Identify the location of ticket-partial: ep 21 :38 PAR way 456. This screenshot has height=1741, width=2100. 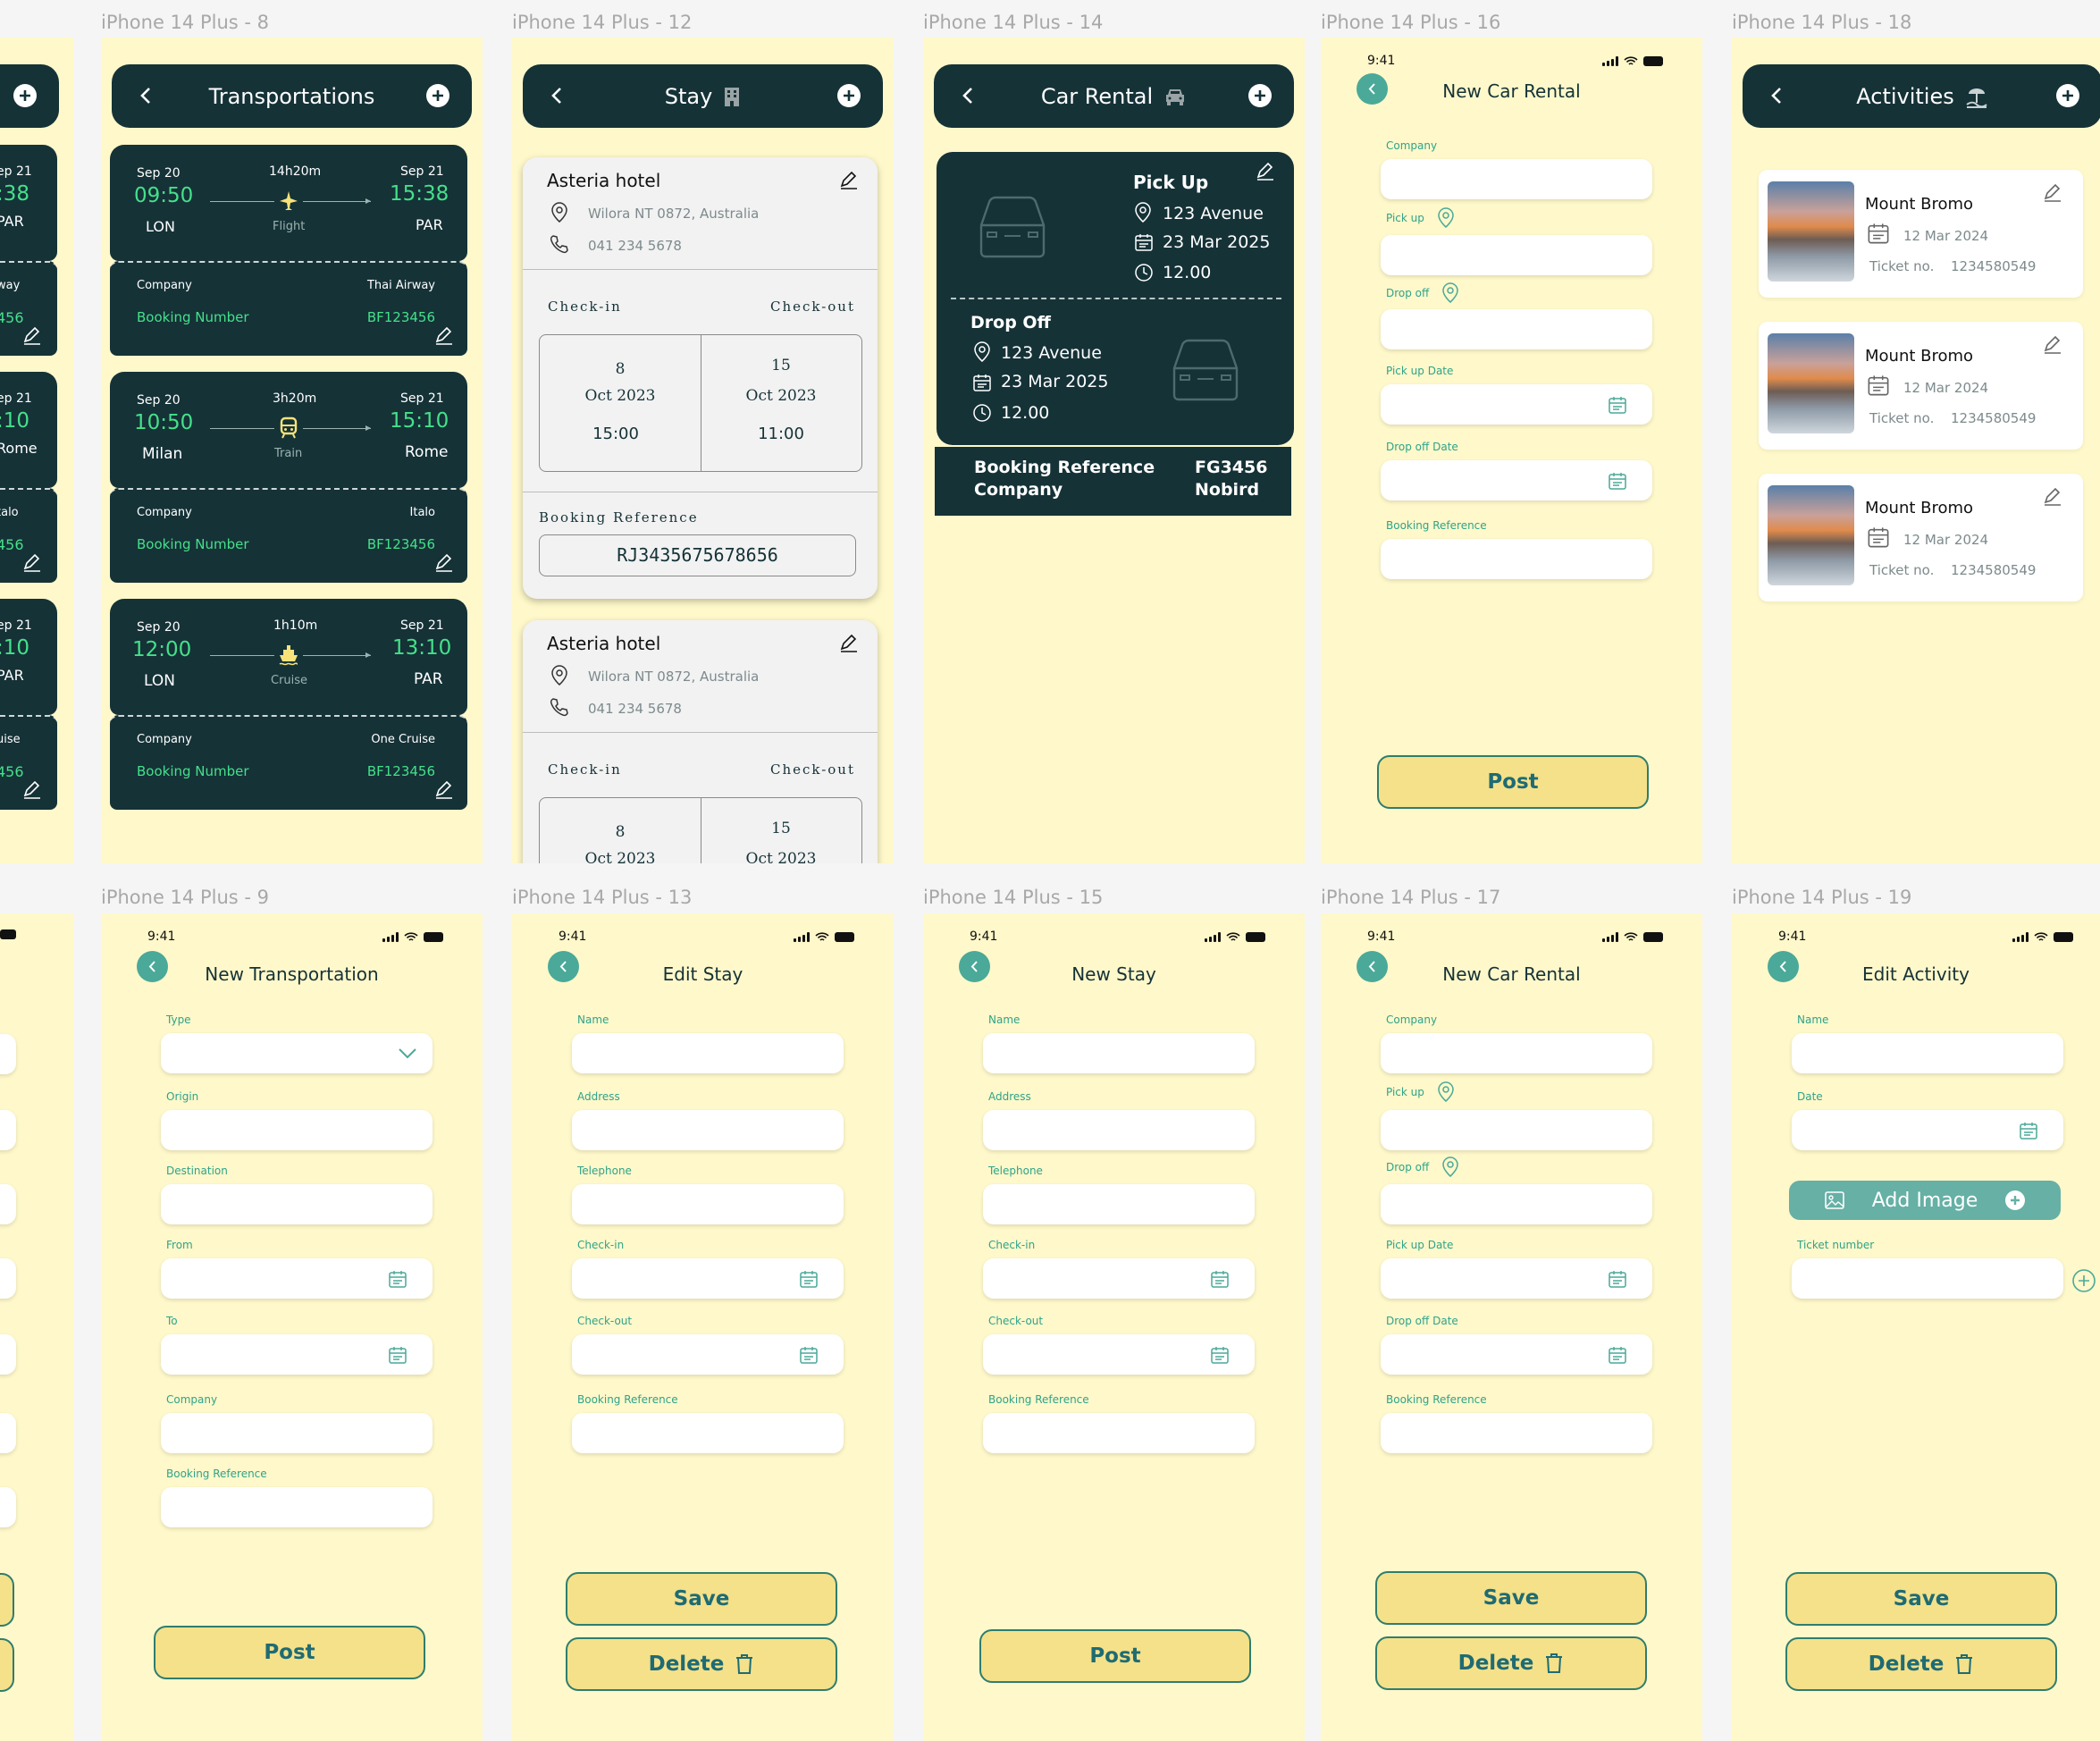
(28, 251).